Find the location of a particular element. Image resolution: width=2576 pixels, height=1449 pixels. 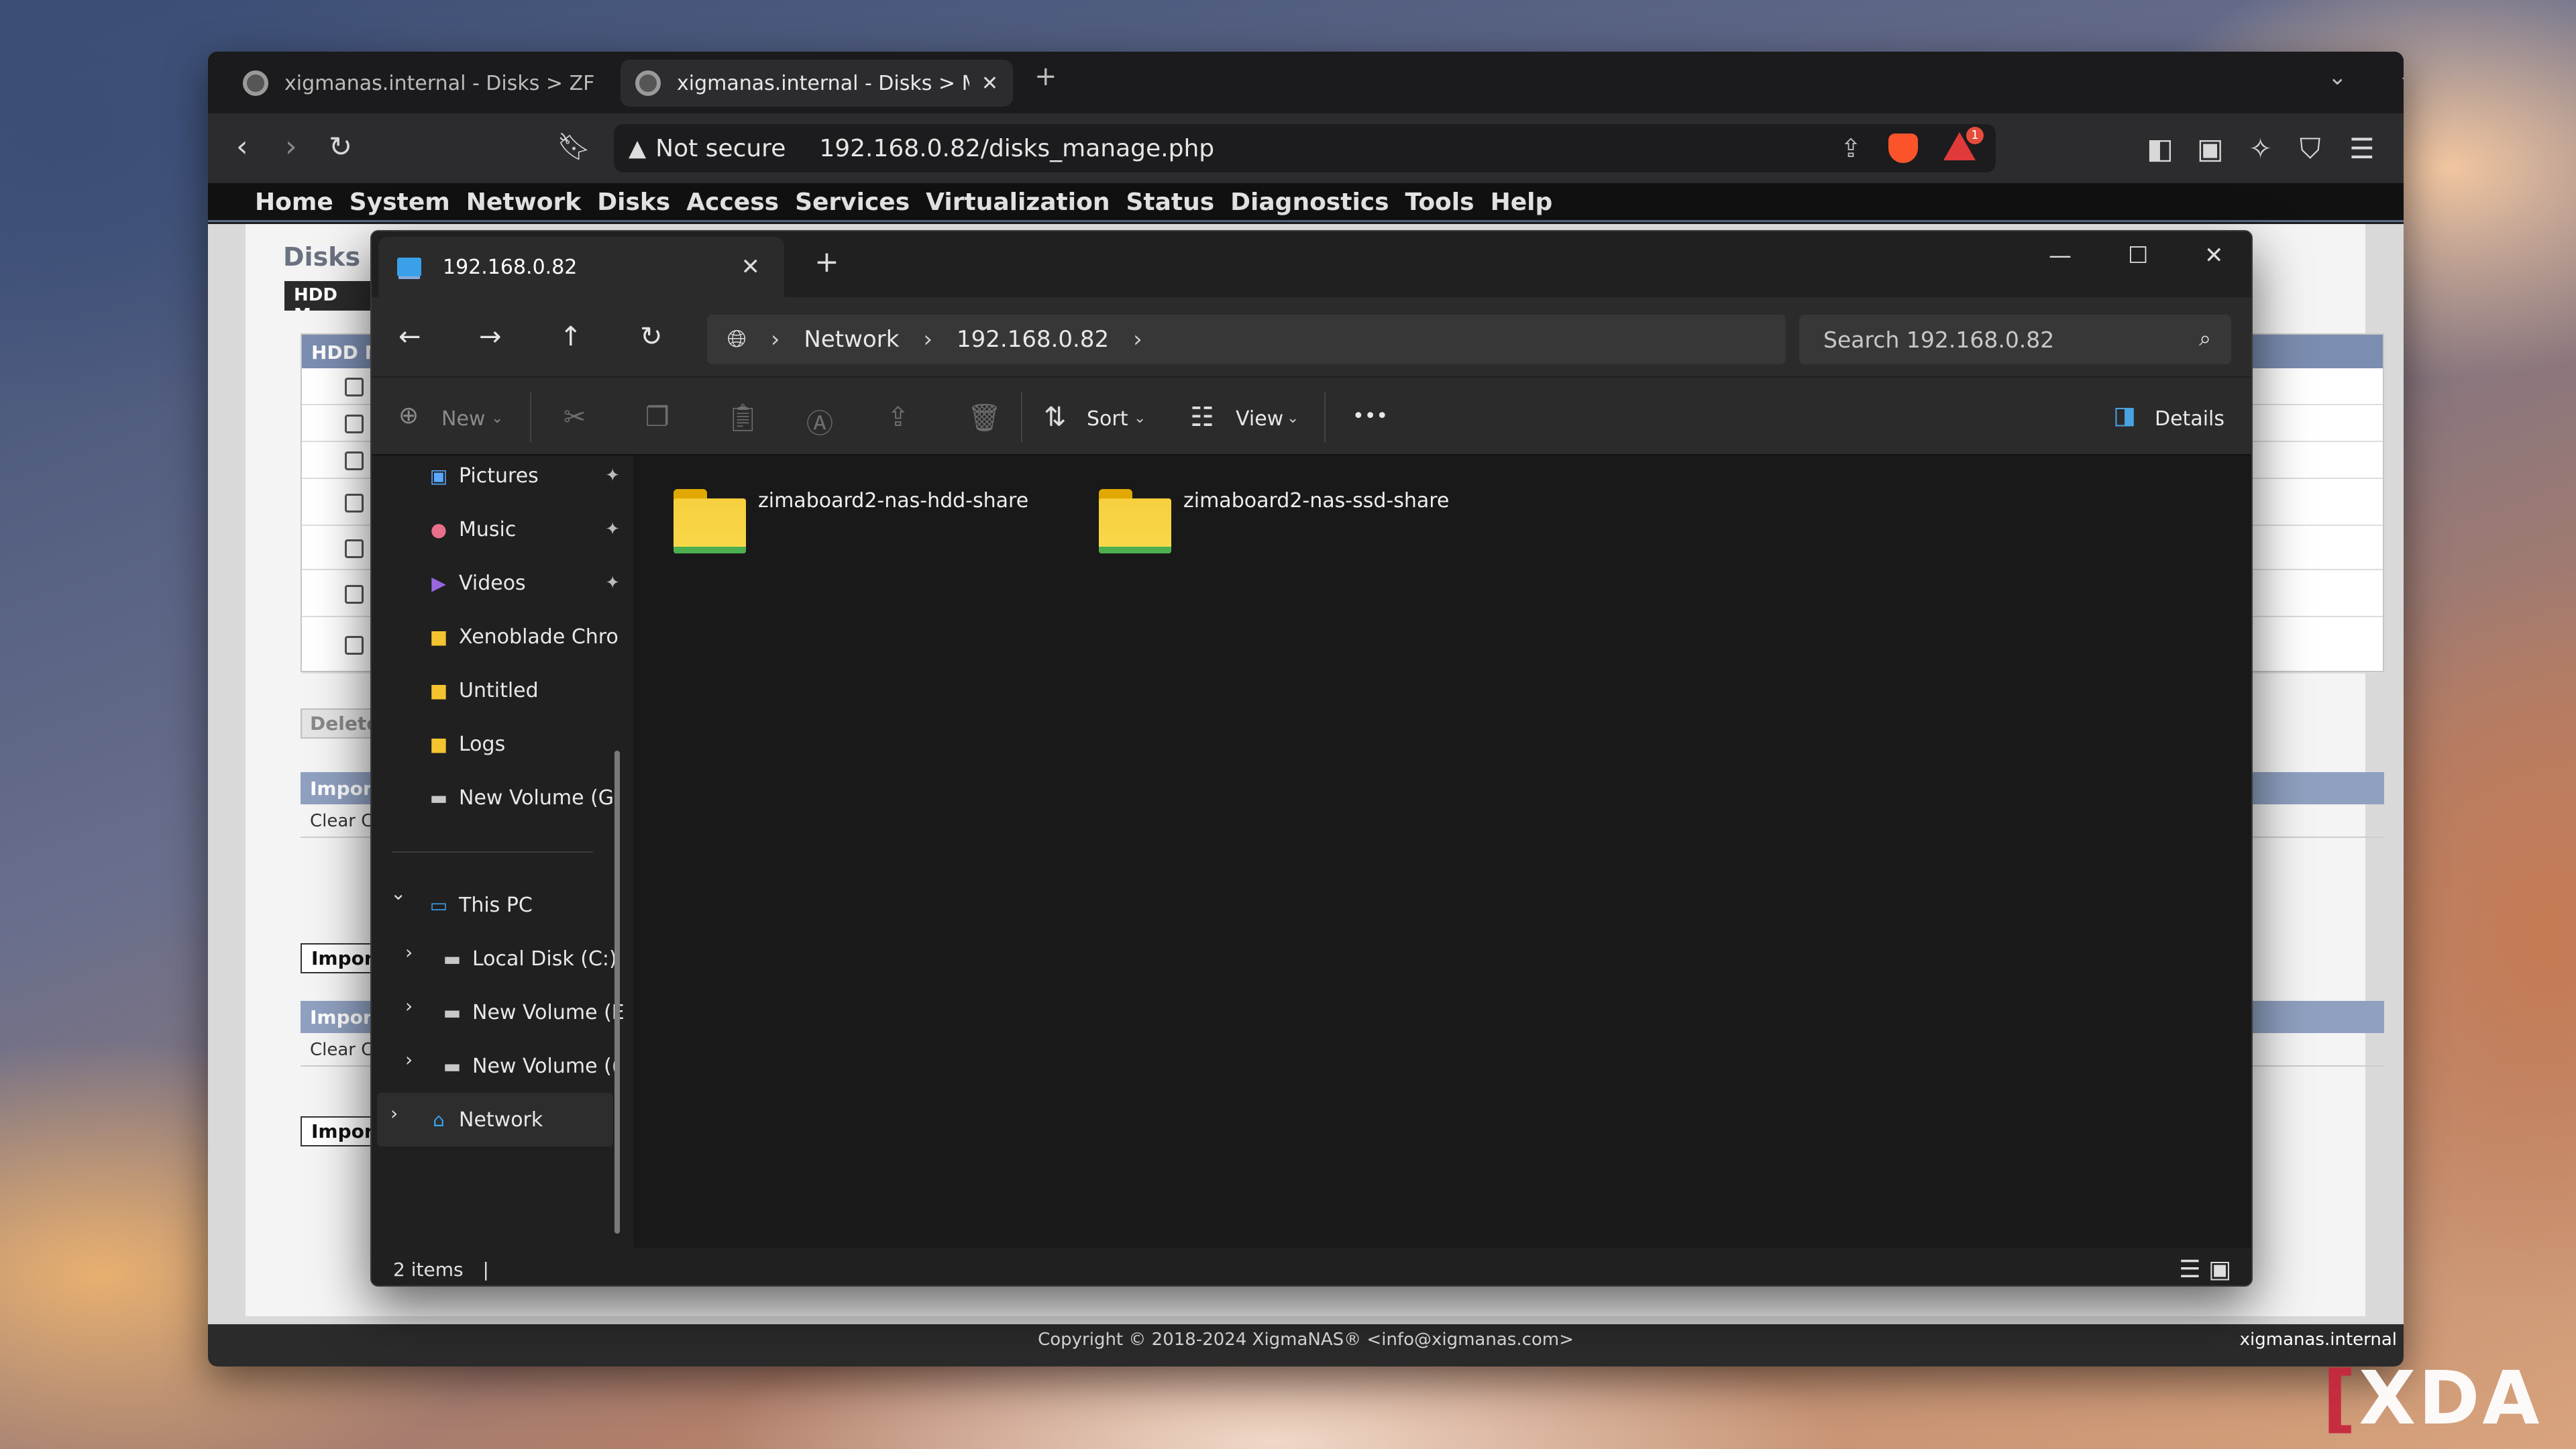

sidebar-item-local-disk-c: ▬ Local Disk (C:) is located at coordinates (533, 958).